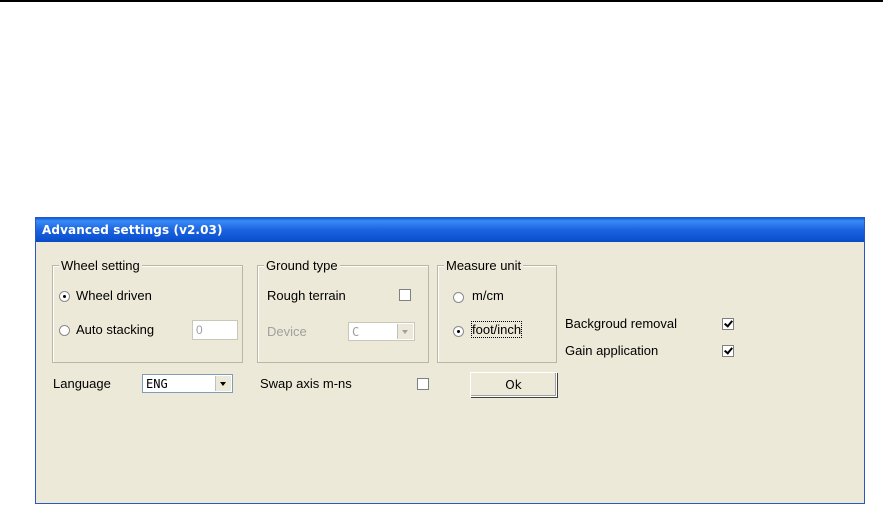 This screenshot has height=508, width=883. Describe the element at coordinates (356, 332) in the screenshot. I see `device-value: C` at that location.